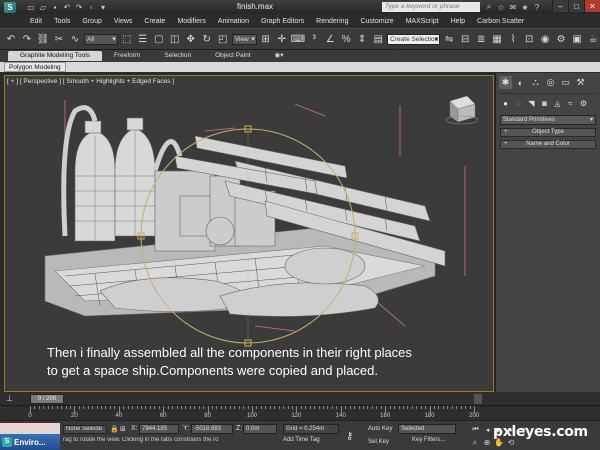 Image resolution: width=600 pixels, height=450 pixels. Describe the element at coordinates (35, 67) in the screenshot. I see `polygon-modeling-panel: Polygon Modeling` at that location.